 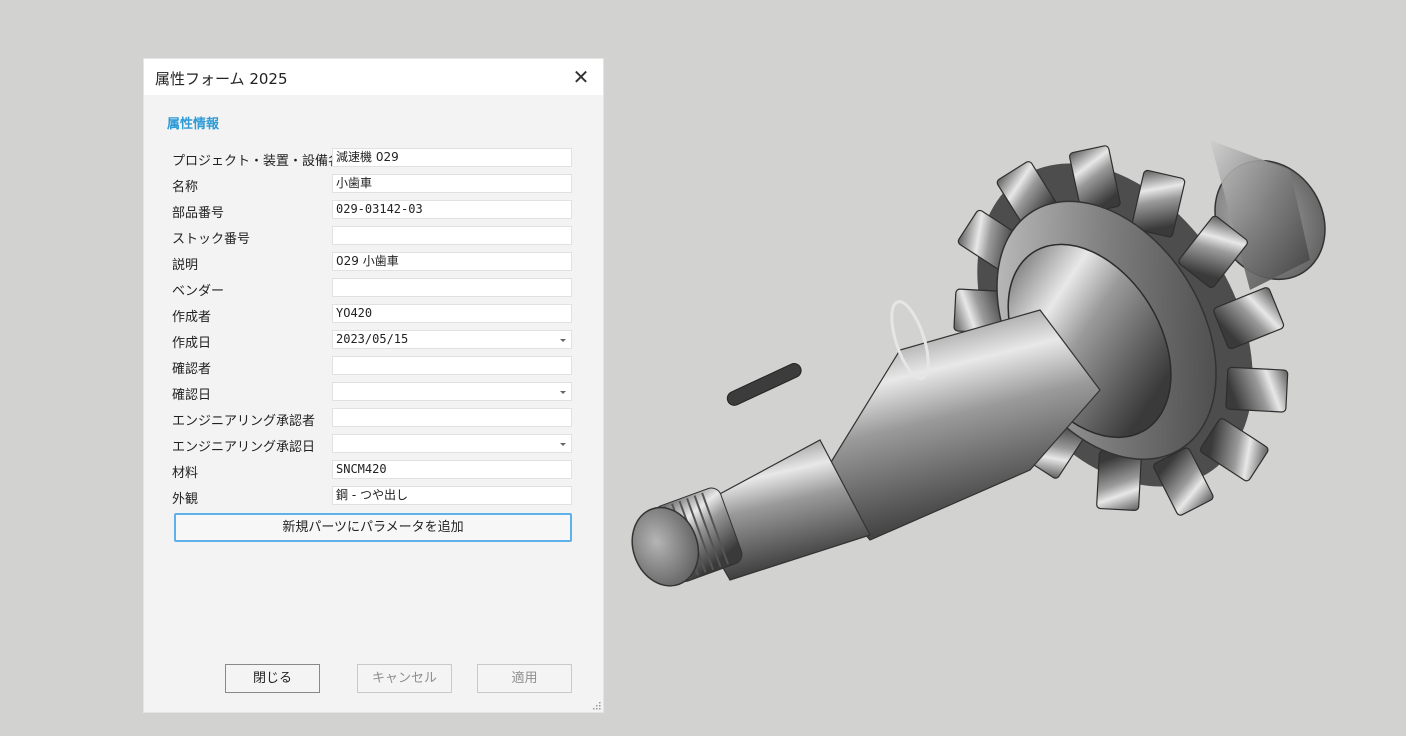 I want to click on text-field: 減速機 029, so click(x=452, y=157).